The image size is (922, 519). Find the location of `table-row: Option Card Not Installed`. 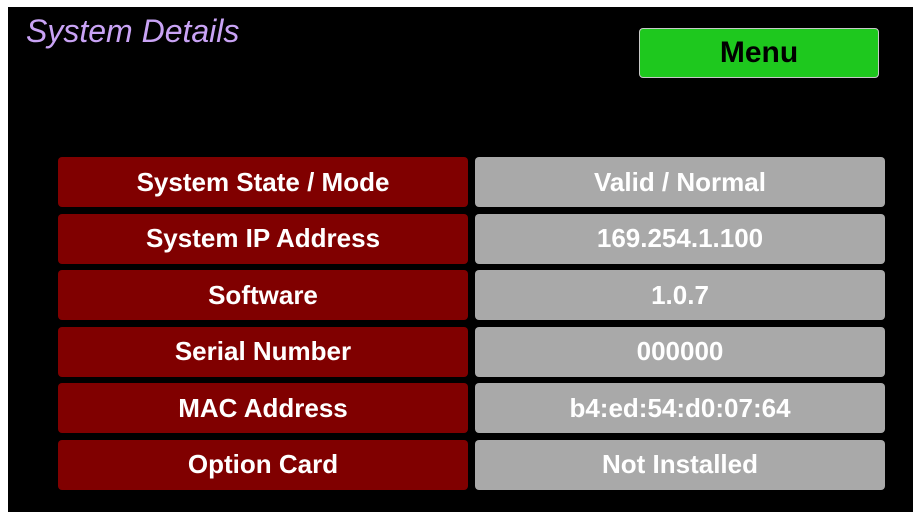

table-row: Option Card Not Installed is located at coordinates (471, 464).